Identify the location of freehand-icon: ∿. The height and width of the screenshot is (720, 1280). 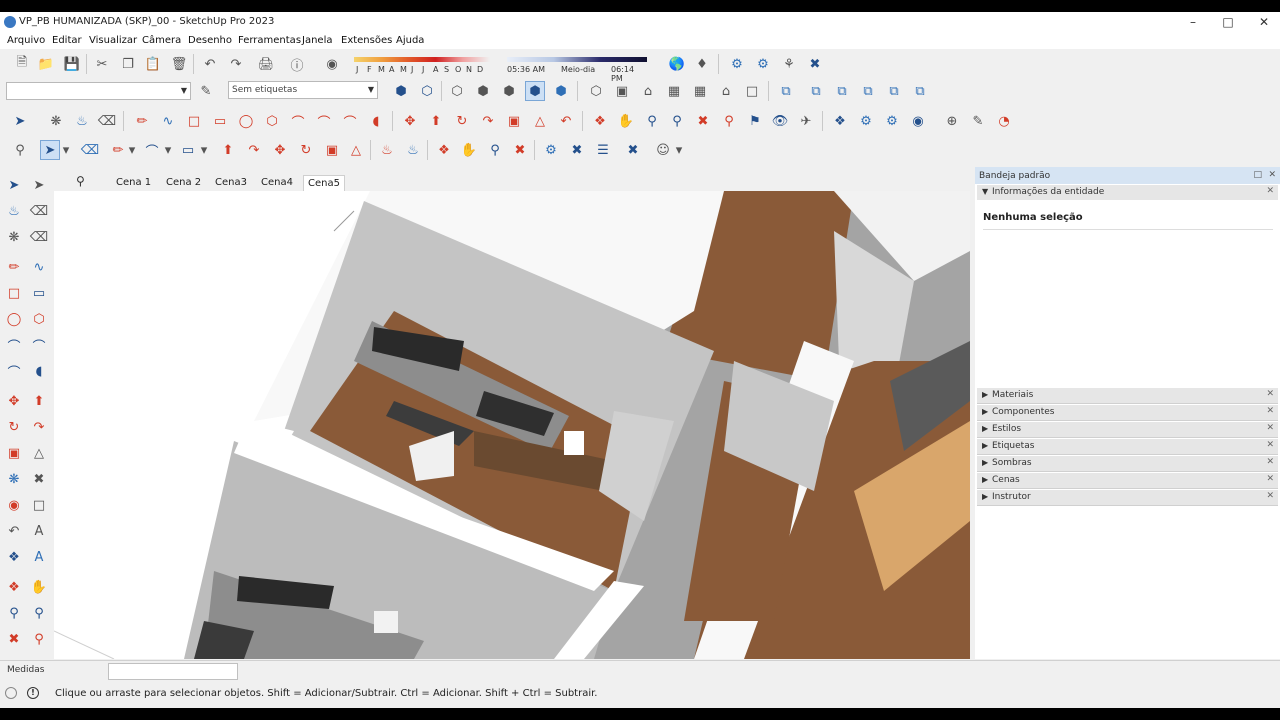
(168, 121).